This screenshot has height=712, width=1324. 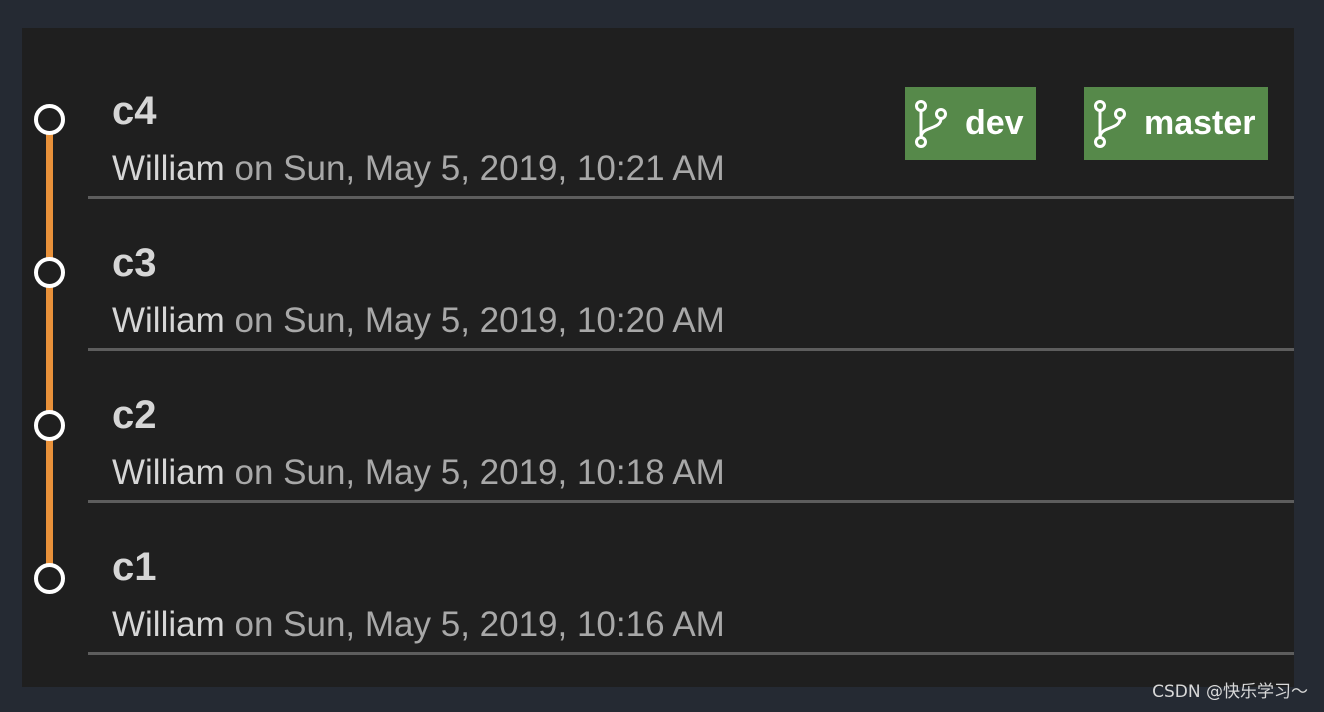 What do you see at coordinates (49, 119) in the screenshot?
I see `commit-node-c4` at bounding box center [49, 119].